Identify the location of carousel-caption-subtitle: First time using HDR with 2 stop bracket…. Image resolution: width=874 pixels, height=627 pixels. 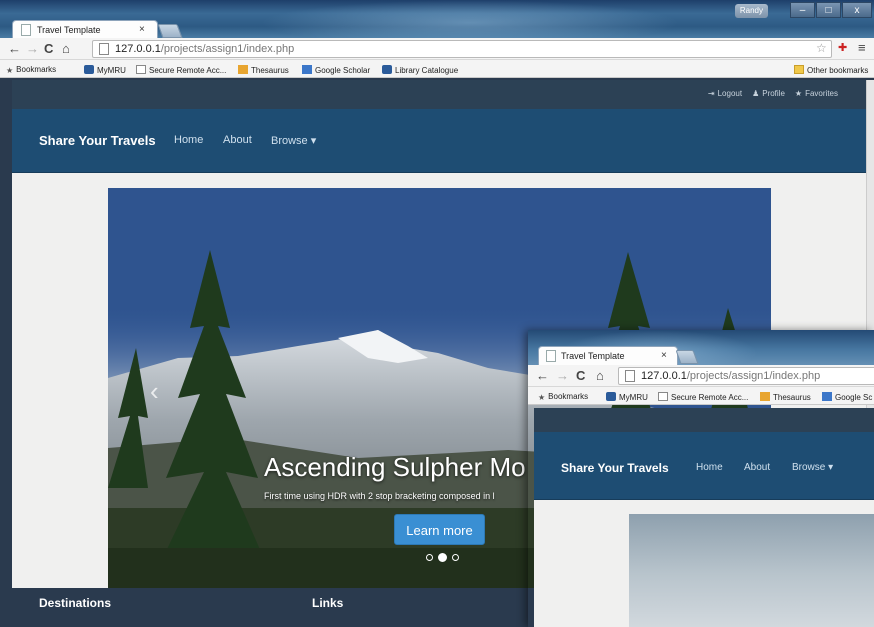
(379, 496).